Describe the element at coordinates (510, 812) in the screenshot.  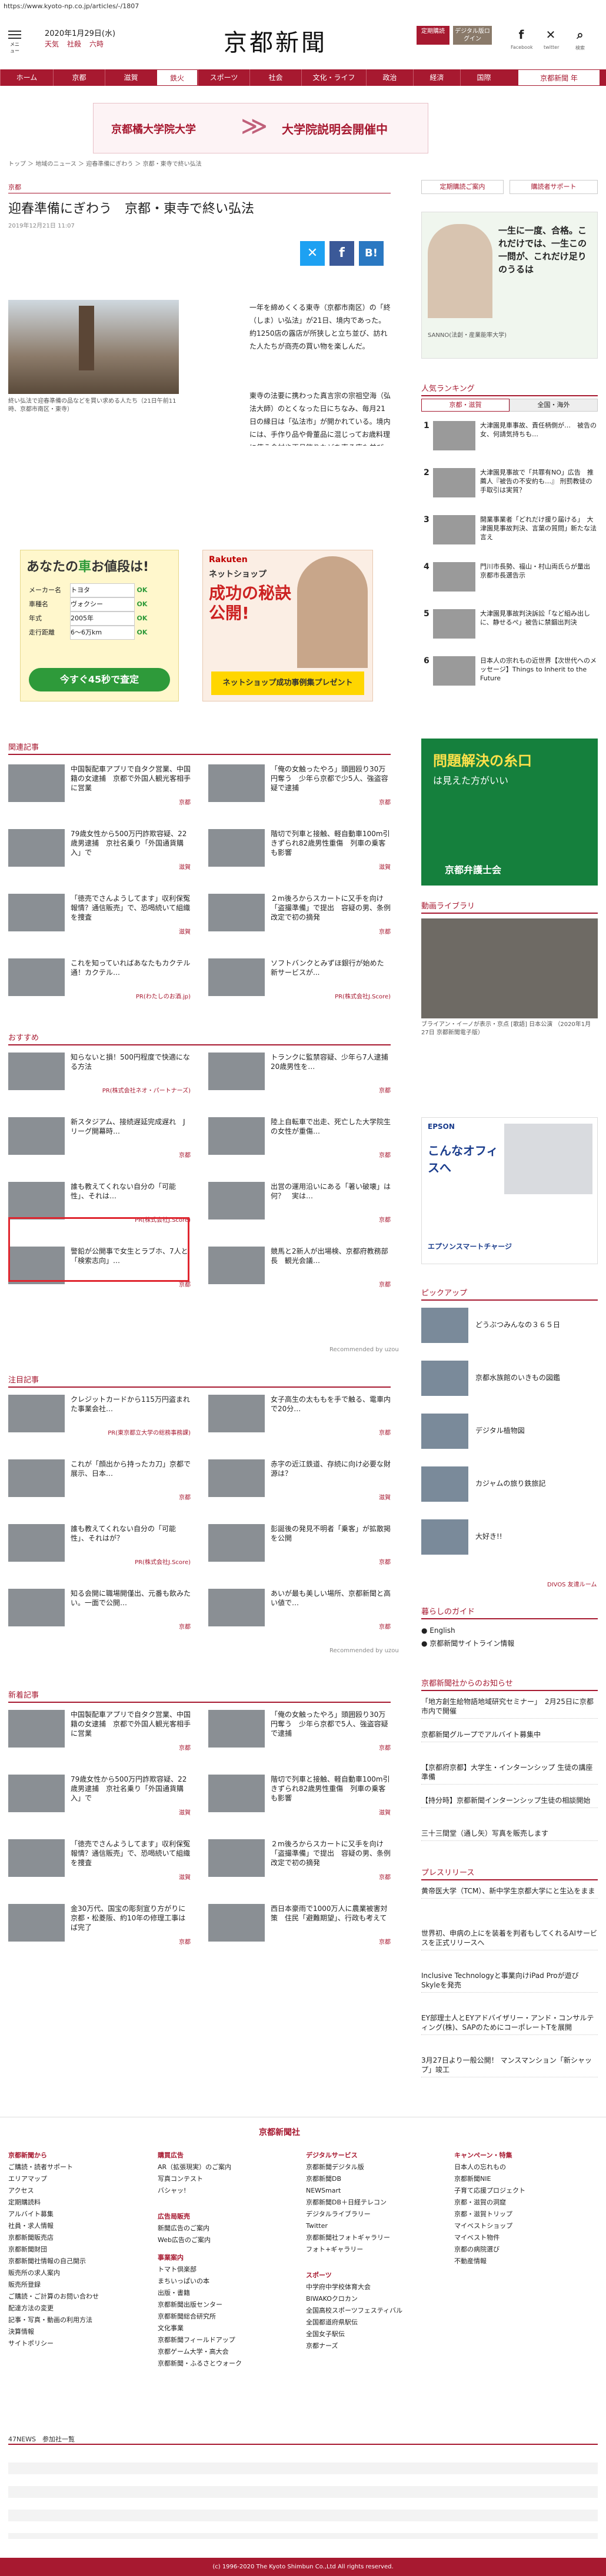
I see `bengoshi-ad: 問題解決の糸口 は見えた方がいい 京都弁護士会` at that location.